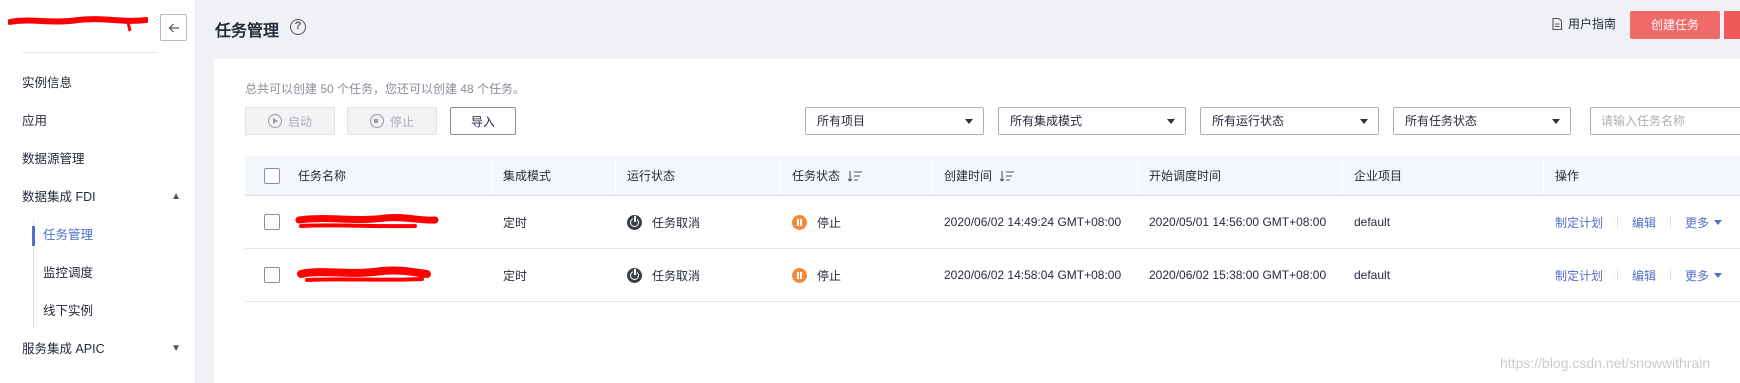  What do you see at coordinates (1482, 121) in the screenshot?
I see `task-status-select: 所有任务状态` at bounding box center [1482, 121].